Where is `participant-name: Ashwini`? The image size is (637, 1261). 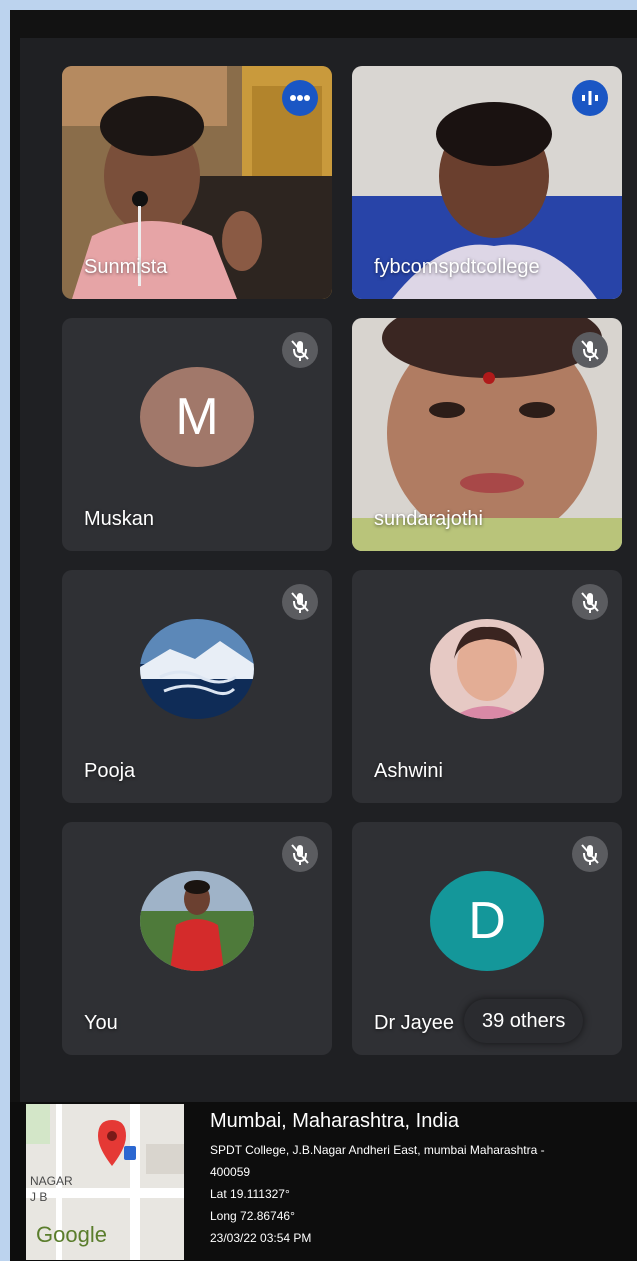
participant-name: Ashwini is located at coordinates (408, 771).